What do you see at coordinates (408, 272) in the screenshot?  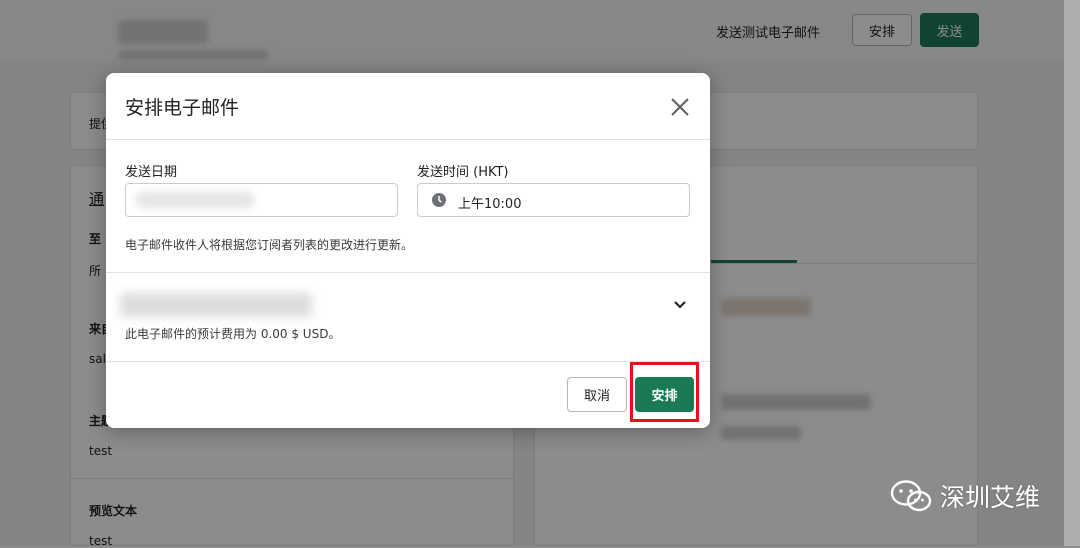 I see `section-divider` at bounding box center [408, 272].